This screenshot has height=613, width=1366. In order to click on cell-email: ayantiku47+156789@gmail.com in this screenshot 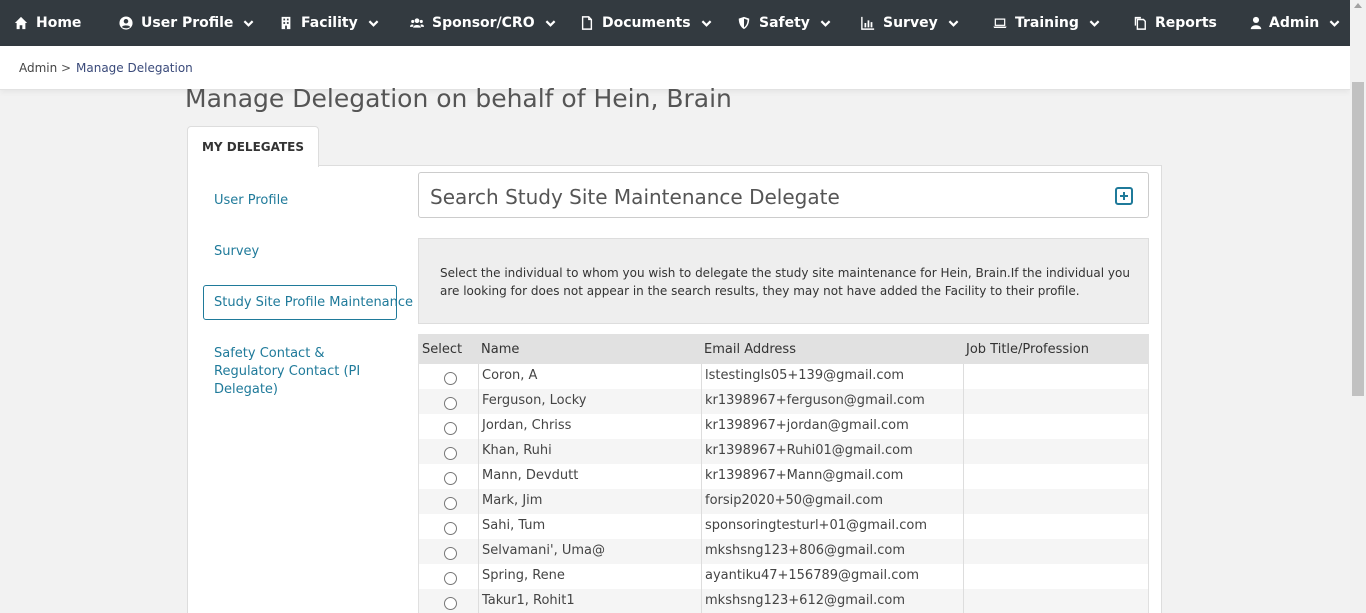, I will do `click(812, 575)`.